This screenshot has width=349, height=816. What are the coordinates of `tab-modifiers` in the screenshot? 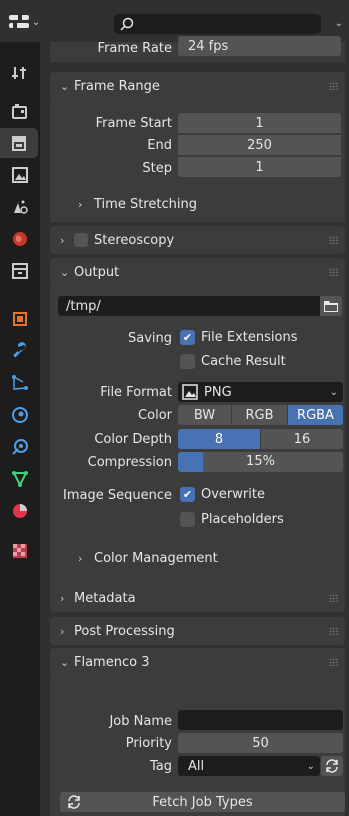 It's located at (20, 351).